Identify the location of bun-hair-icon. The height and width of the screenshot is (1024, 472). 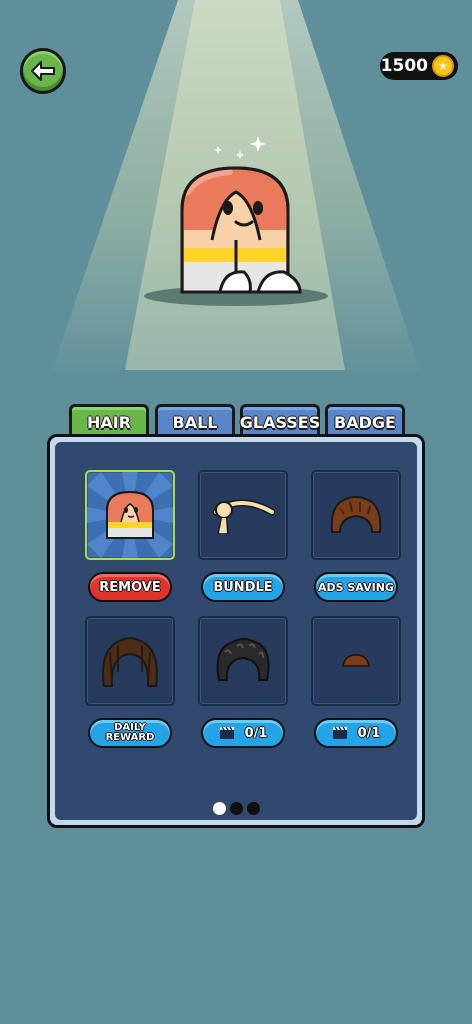
(244, 517).